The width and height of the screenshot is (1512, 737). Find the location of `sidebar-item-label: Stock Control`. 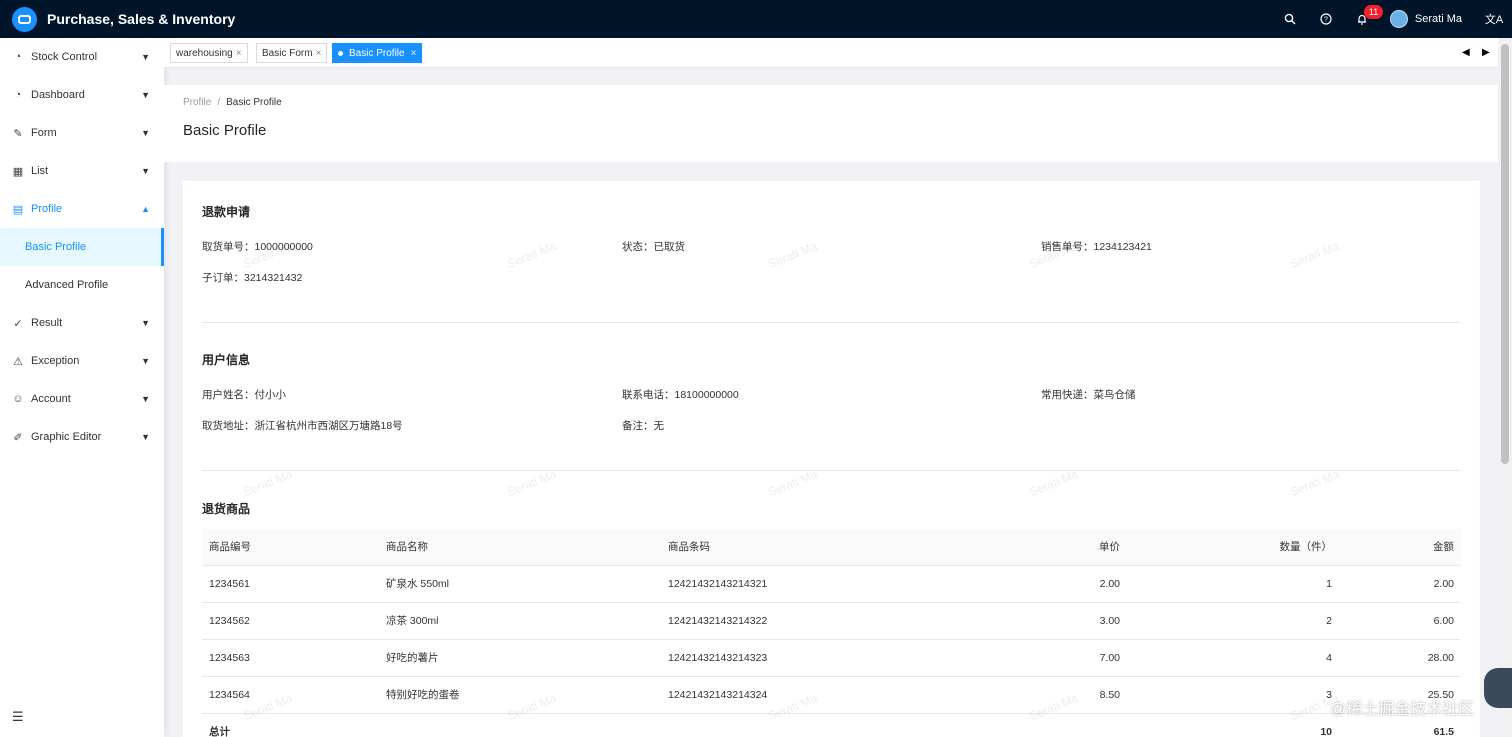

sidebar-item-label: Stock Control is located at coordinates (64, 57).